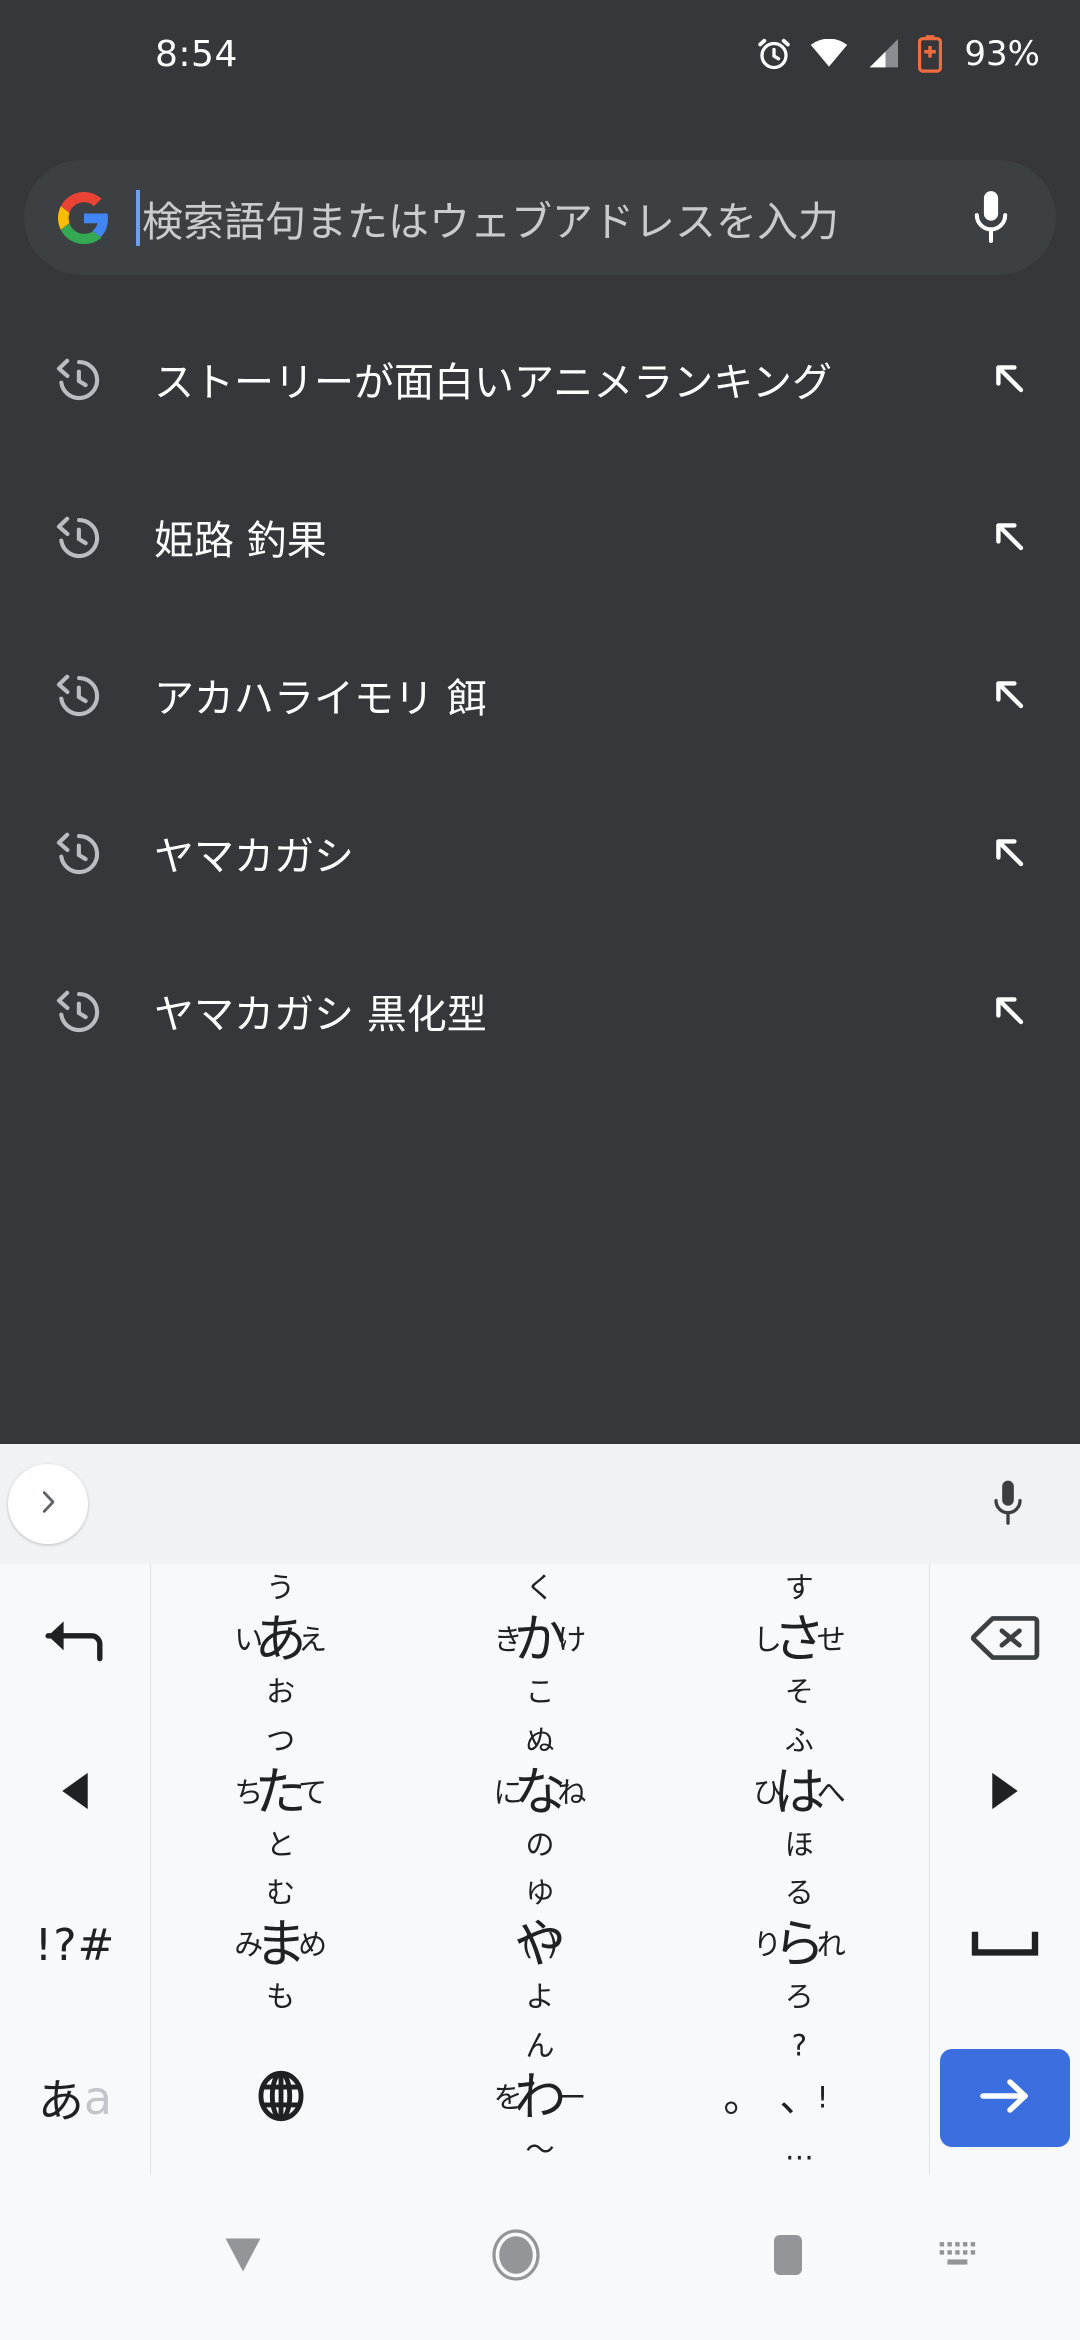 This screenshot has height=2340, width=1080. Describe the element at coordinates (280, 1793) in the screenshot. I see `key-ta-row: つ ち た て と` at that location.